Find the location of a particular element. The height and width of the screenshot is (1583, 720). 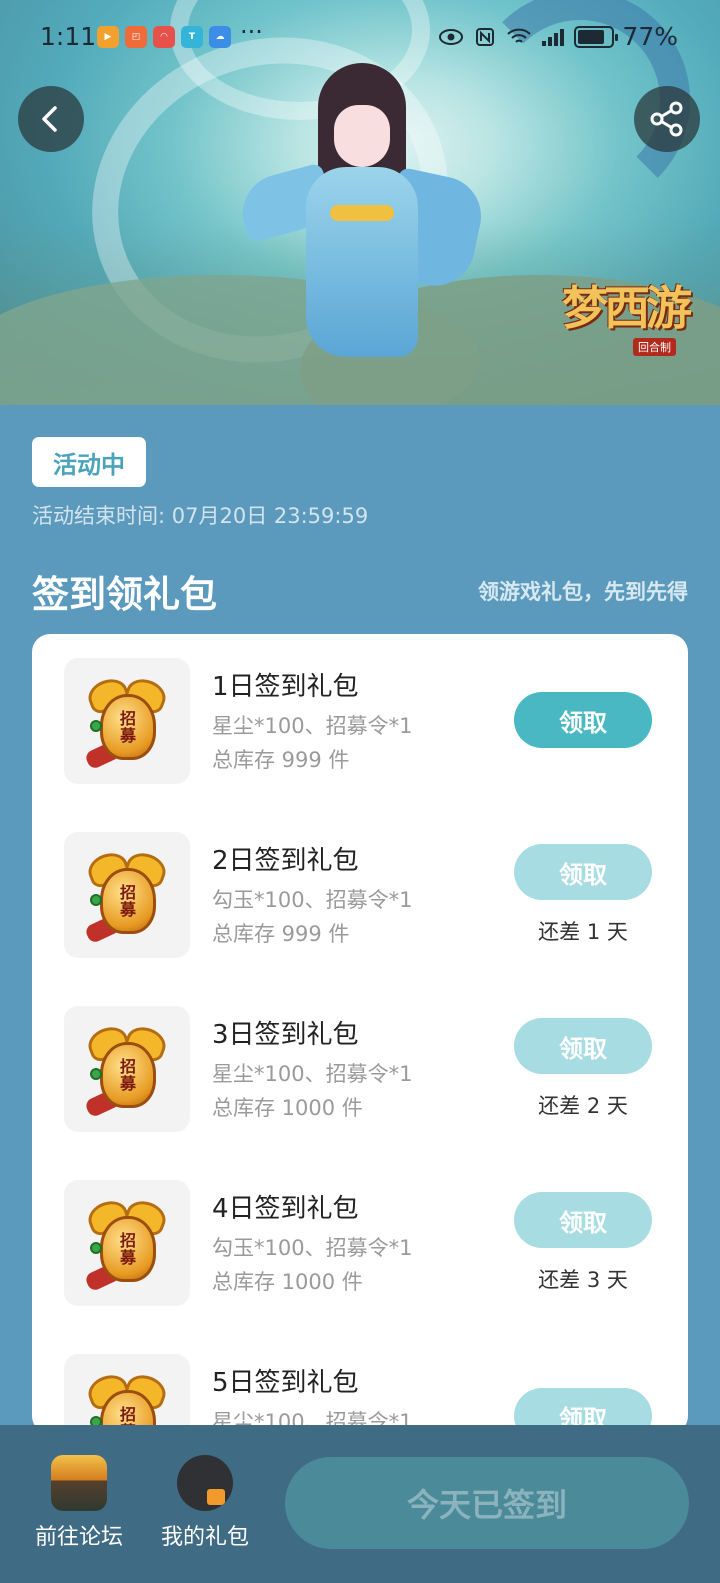

gift-row: 招募 2日签到礼包勾玉*100、招募令*1 总库存 999 件 领取还差 1 天 is located at coordinates (360, 895).